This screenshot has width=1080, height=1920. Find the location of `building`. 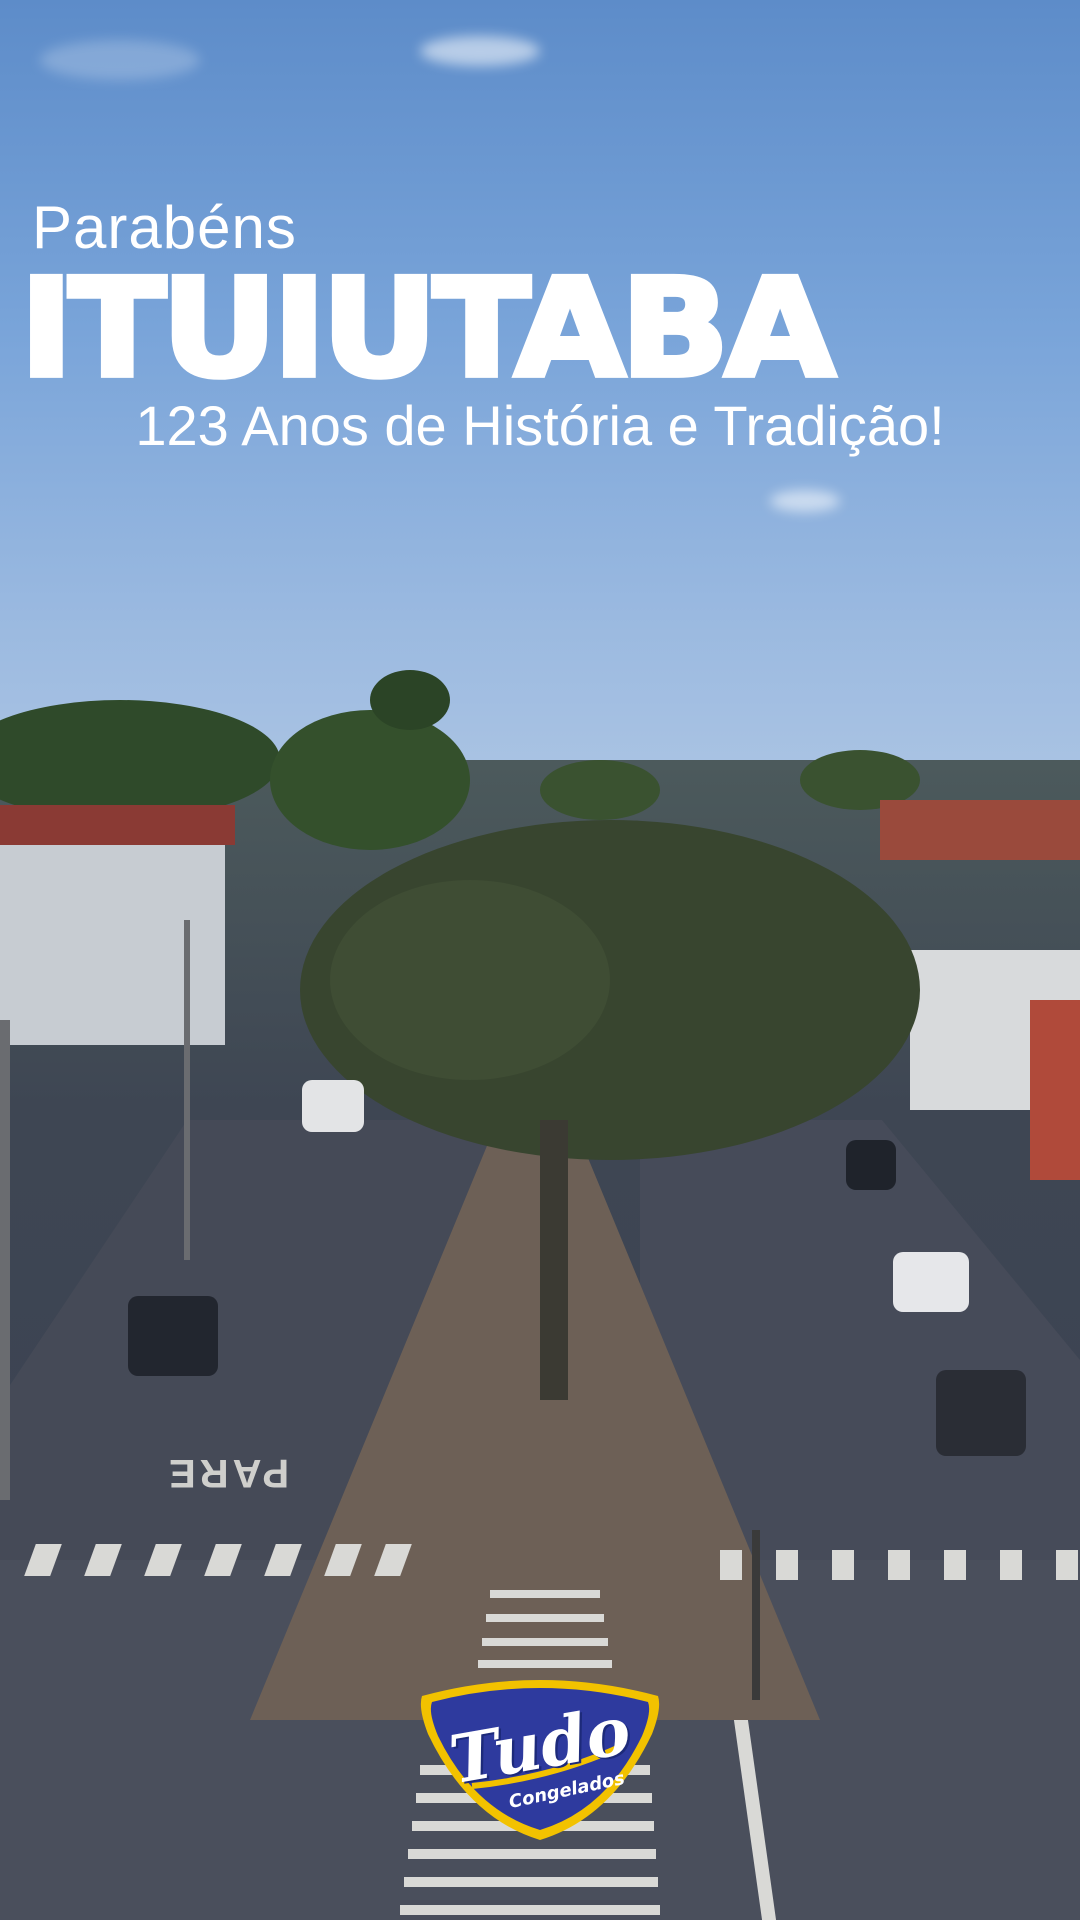

building is located at coordinates (112, 945).